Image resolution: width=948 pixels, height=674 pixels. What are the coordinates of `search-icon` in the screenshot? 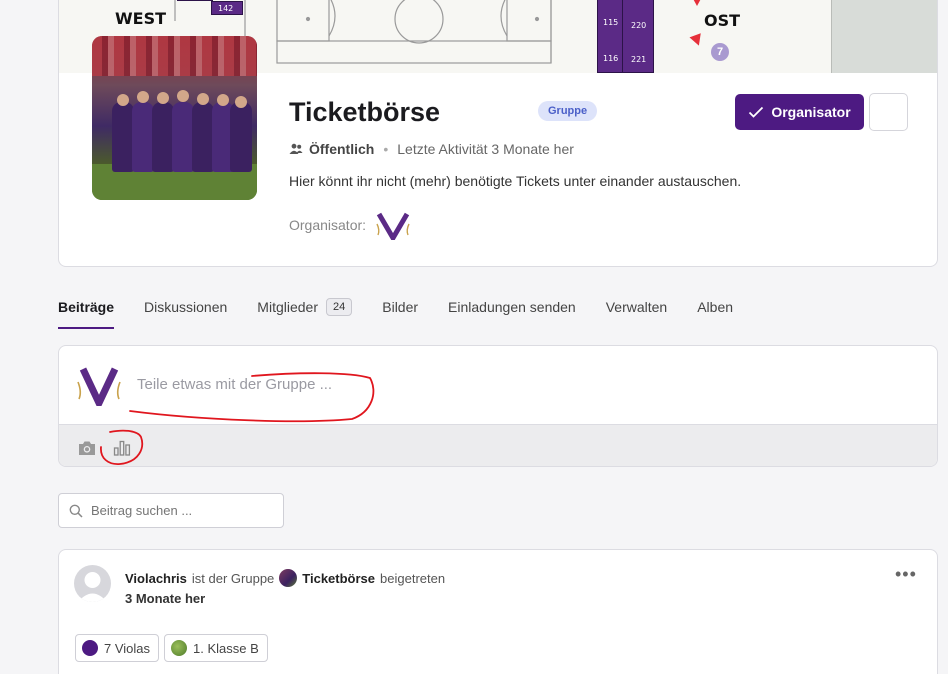 It's located at (76, 511).